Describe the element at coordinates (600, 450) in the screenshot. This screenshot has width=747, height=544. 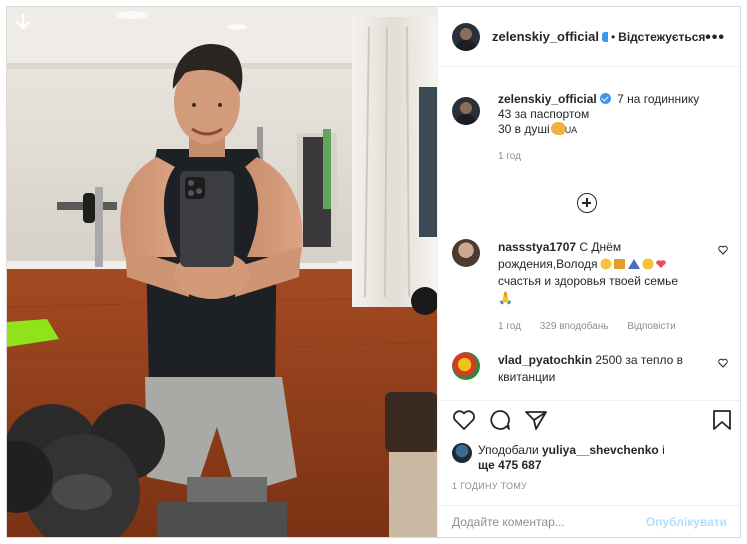
I see `liked-by-user: yuliya__shevchenko` at that location.